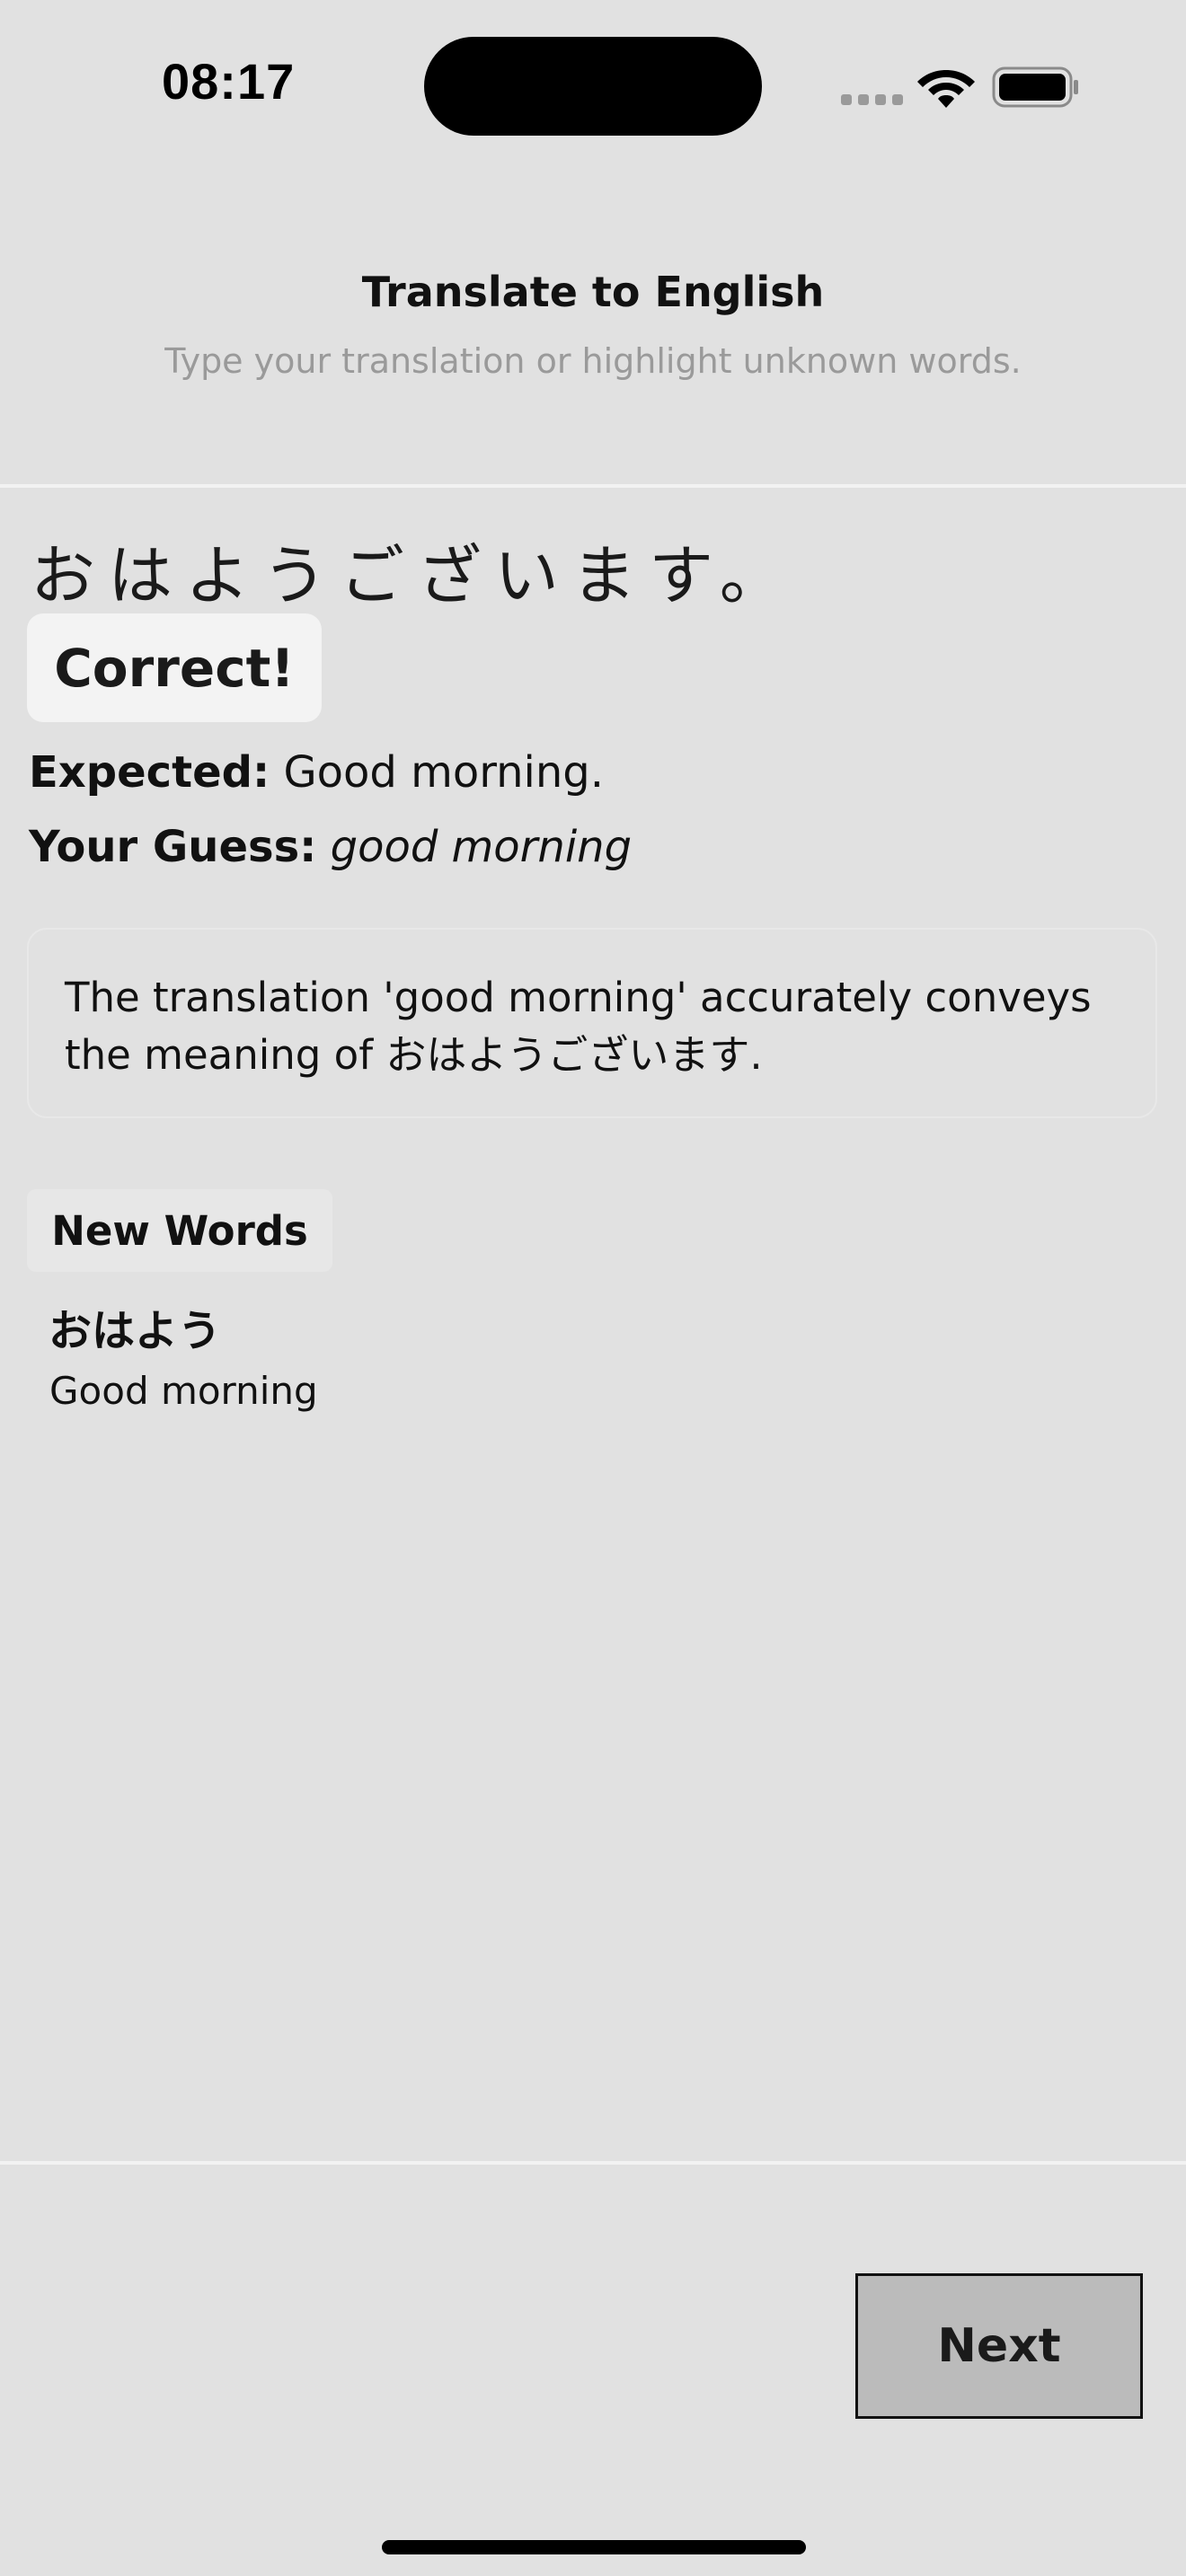 This screenshot has width=1186, height=2576. I want to click on expected-row: Expected: Good morning., so click(316, 772).